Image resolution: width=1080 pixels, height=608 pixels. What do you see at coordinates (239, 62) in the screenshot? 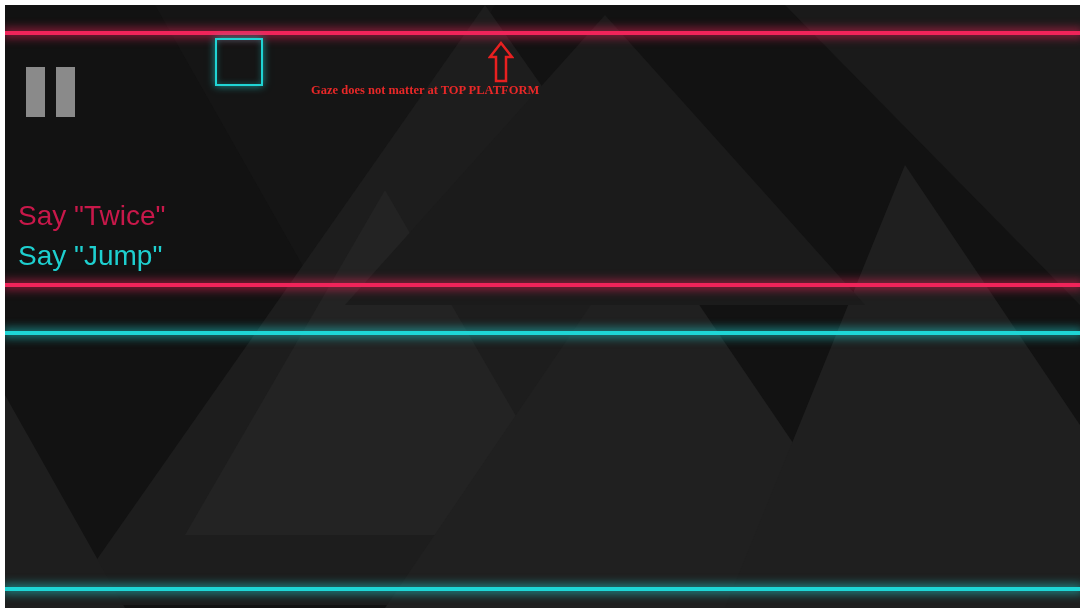
I see `player-square` at bounding box center [239, 62].